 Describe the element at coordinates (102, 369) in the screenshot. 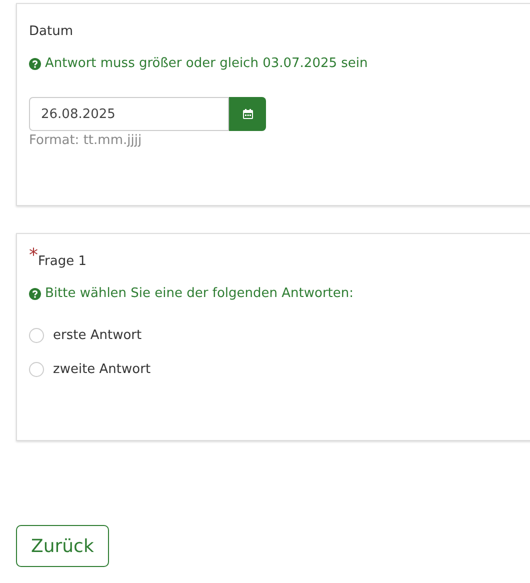

I see `option-label: zweite Antwort` at that location.